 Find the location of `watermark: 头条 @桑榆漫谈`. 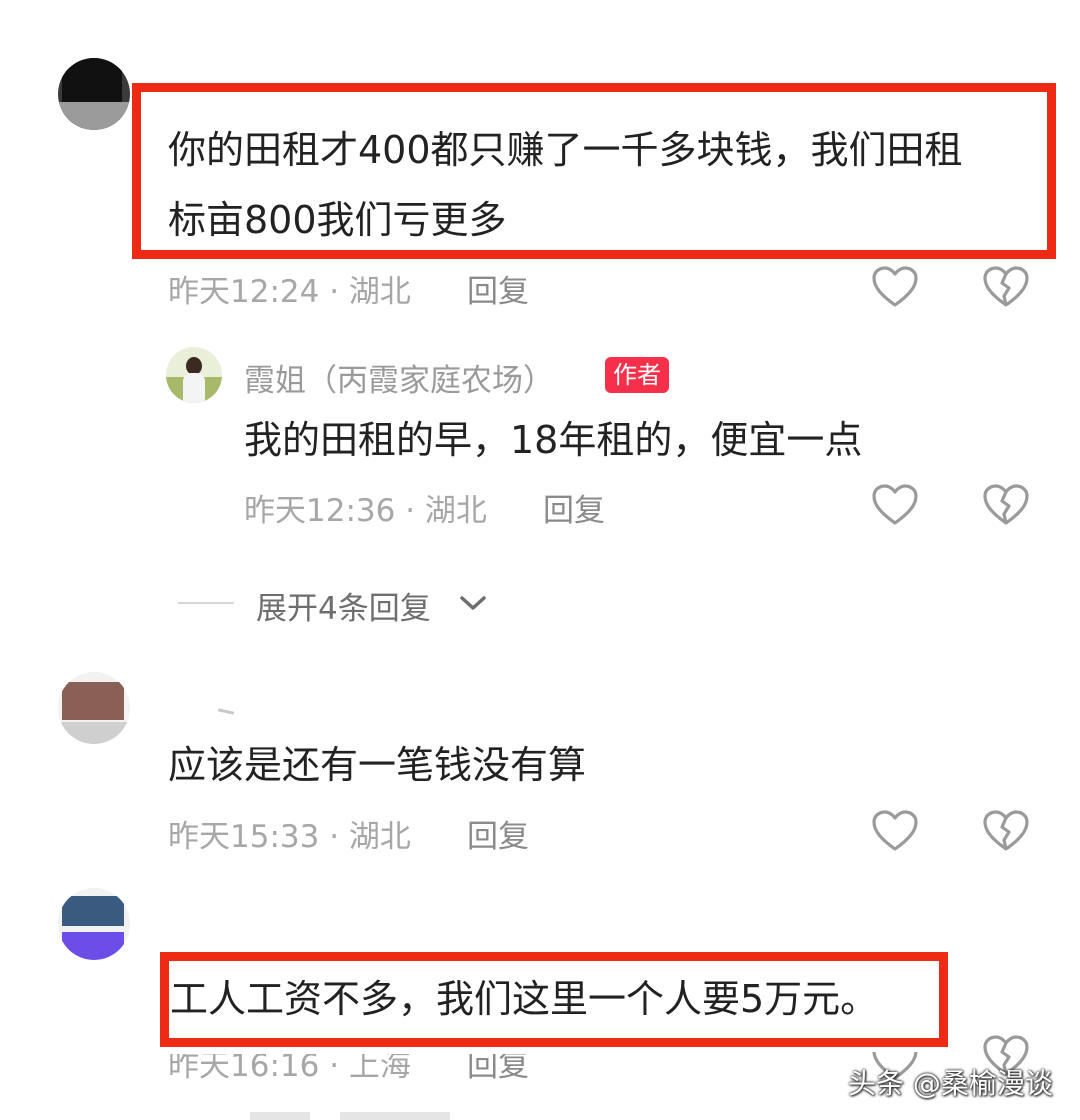

watermark: 头条 @桑榆漫谈 is located at coordinates (950, 1083).